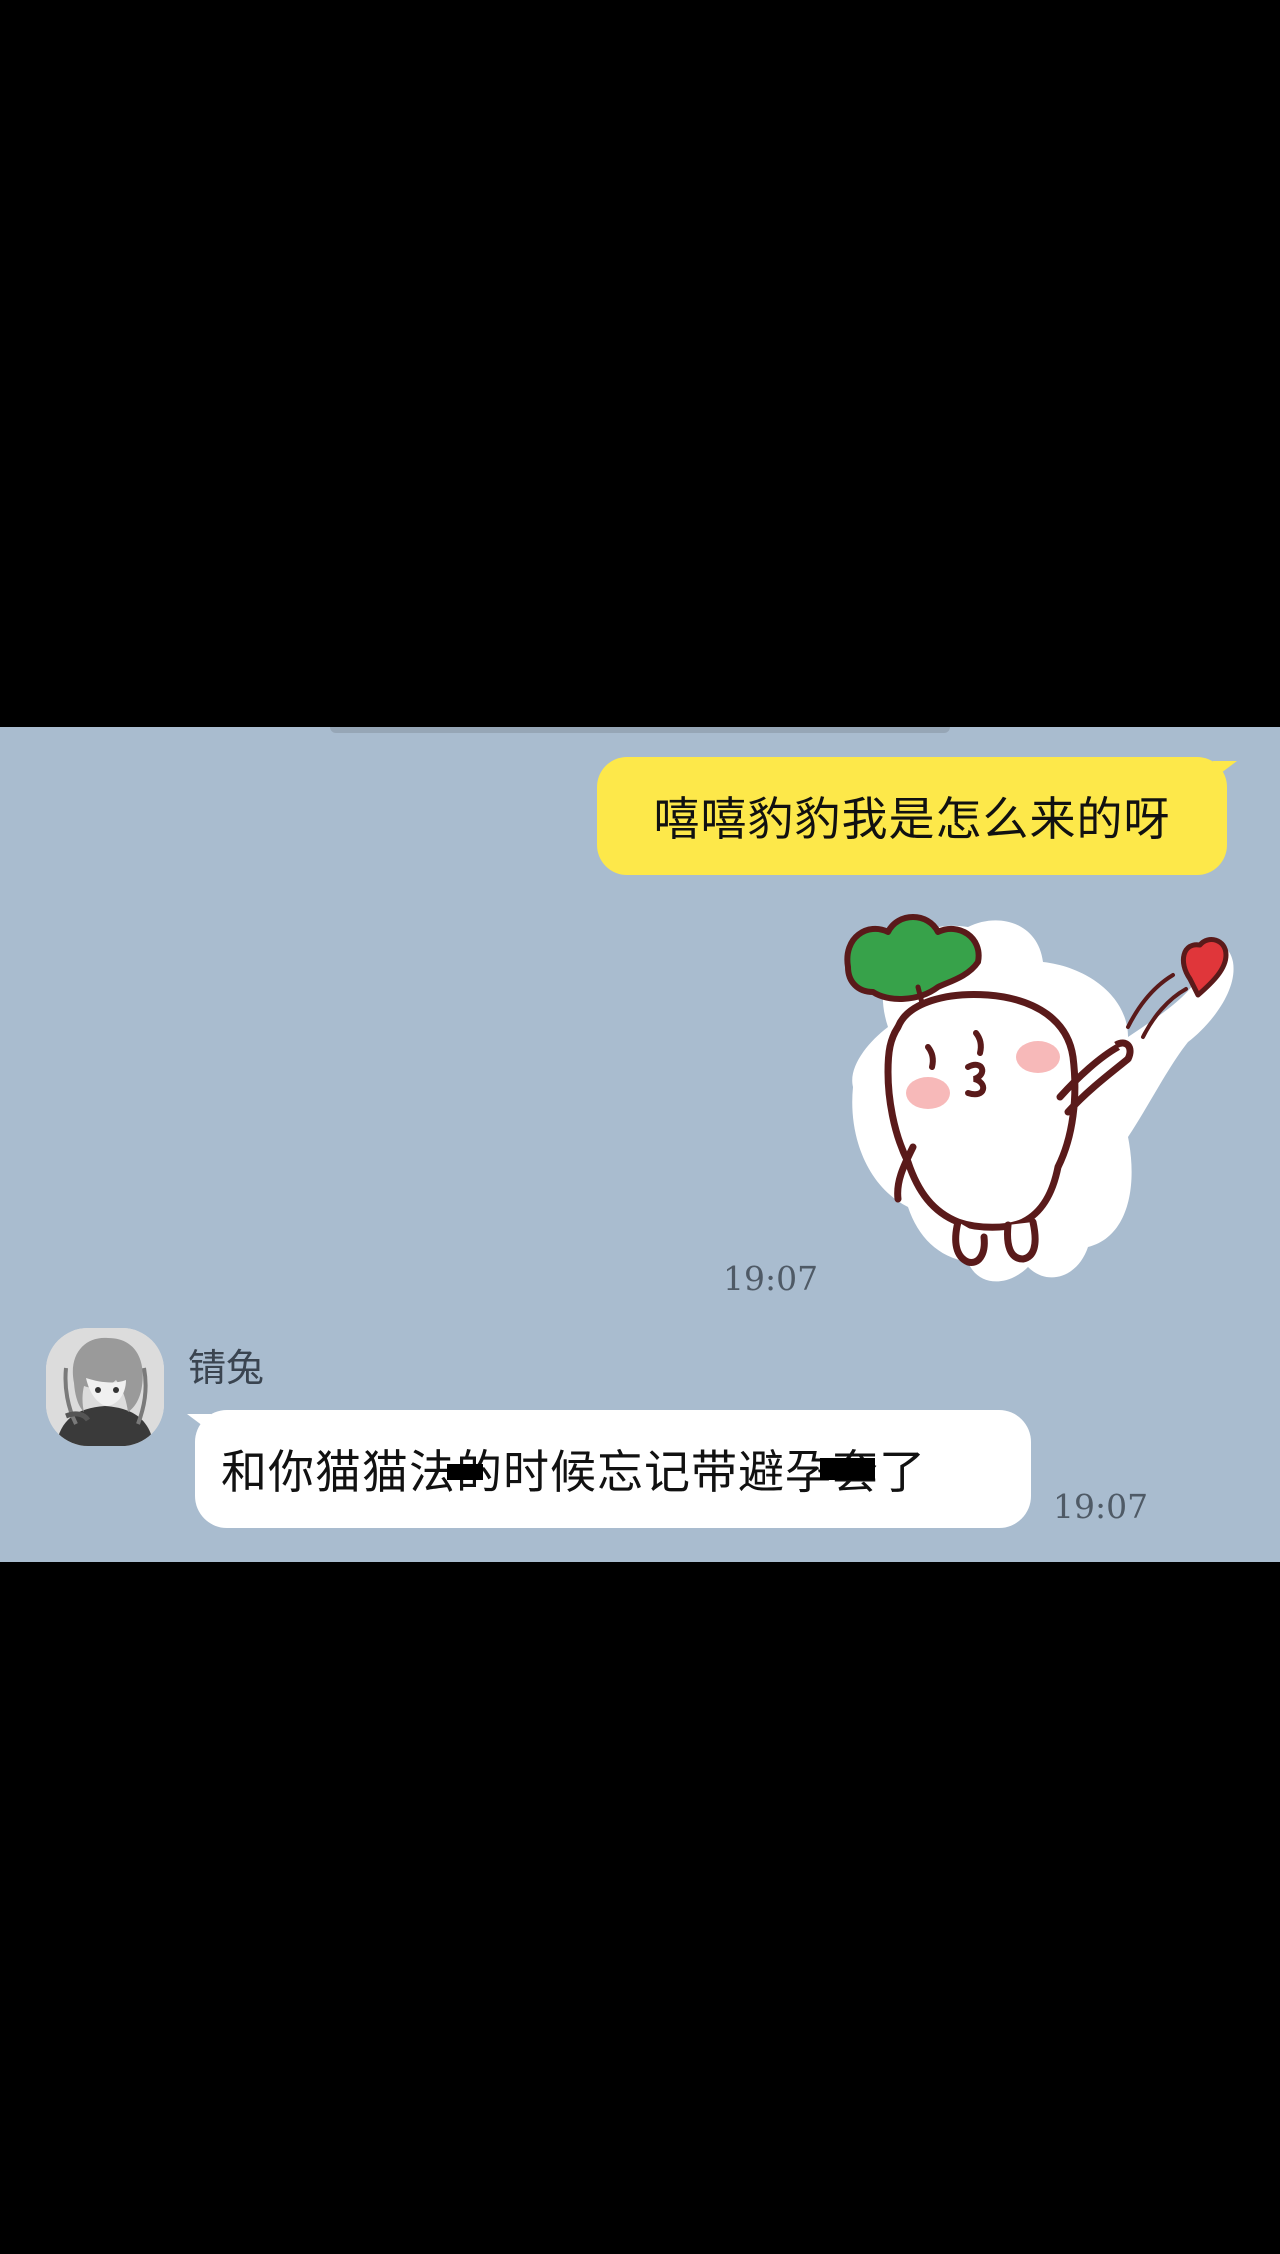  I want to click on outgoing-timestamp: 19:07, so click(771, 1278).